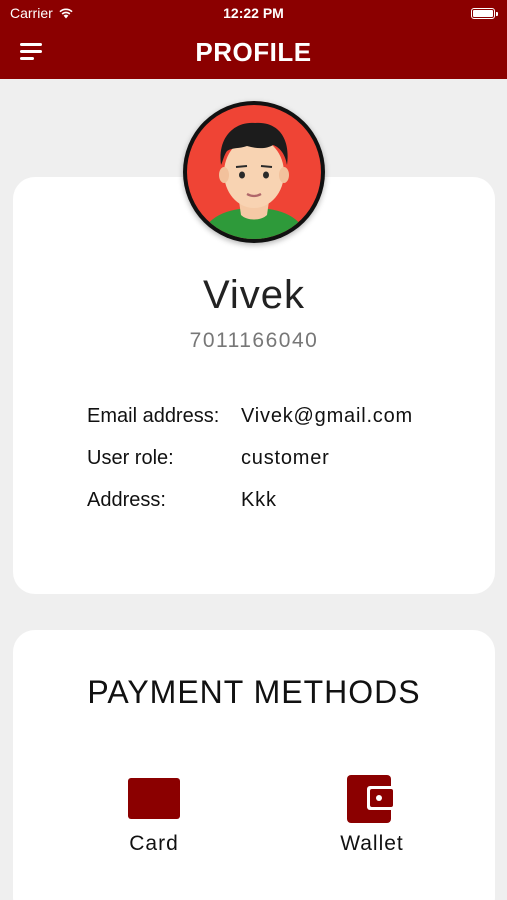 Image resolution: width=507 pixels, height=900 pixels. What do you see at coordinates (130, 458) in the screenshot?
I see `role-label: User role:` at bounding box center [130, 458].